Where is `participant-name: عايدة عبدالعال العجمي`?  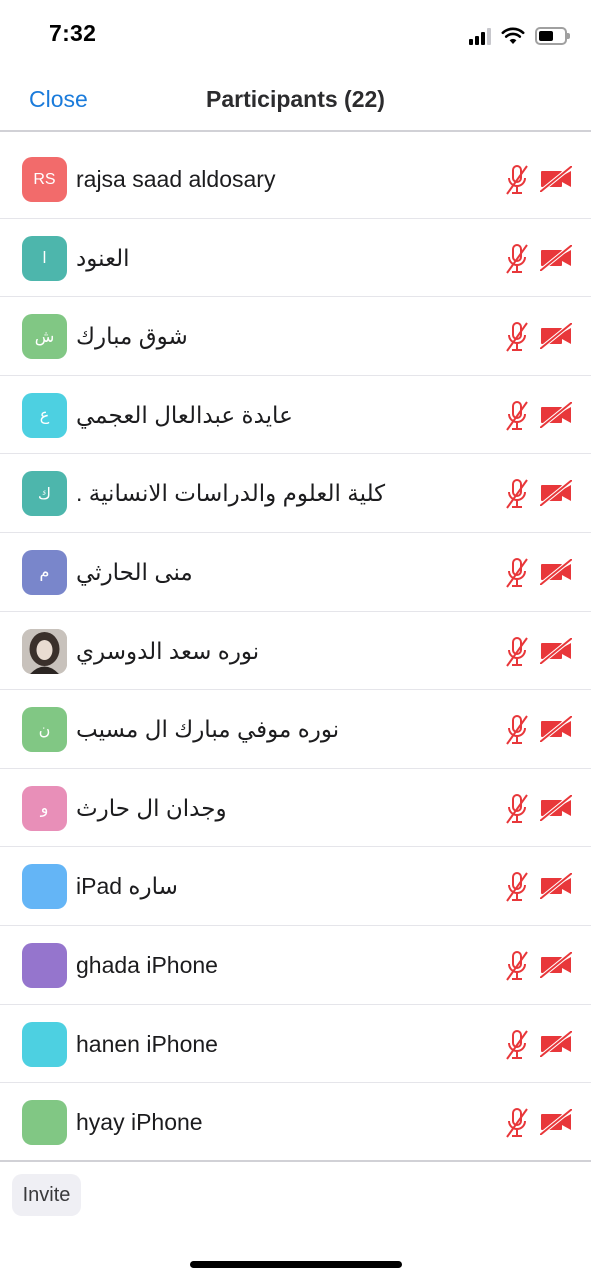
participant-name: عايدة عبدالعال العجمي is located at coordinates (184, 414).